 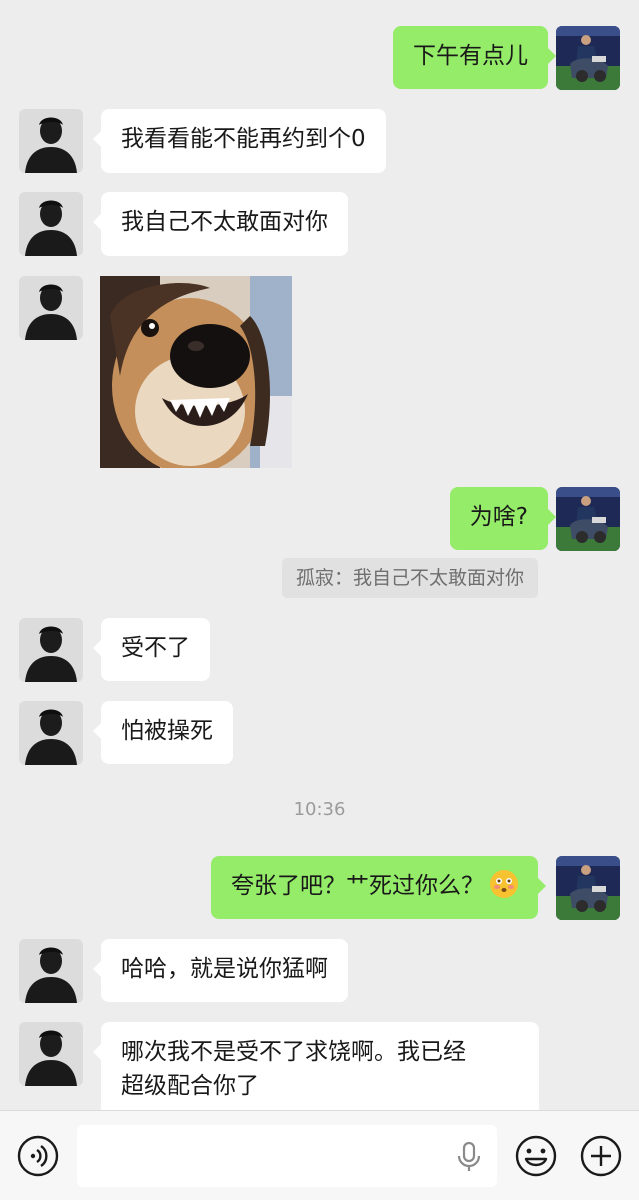 I want to click on message-bubble: 哈哈，就是说你猛啊, so click(x=220, y=970).